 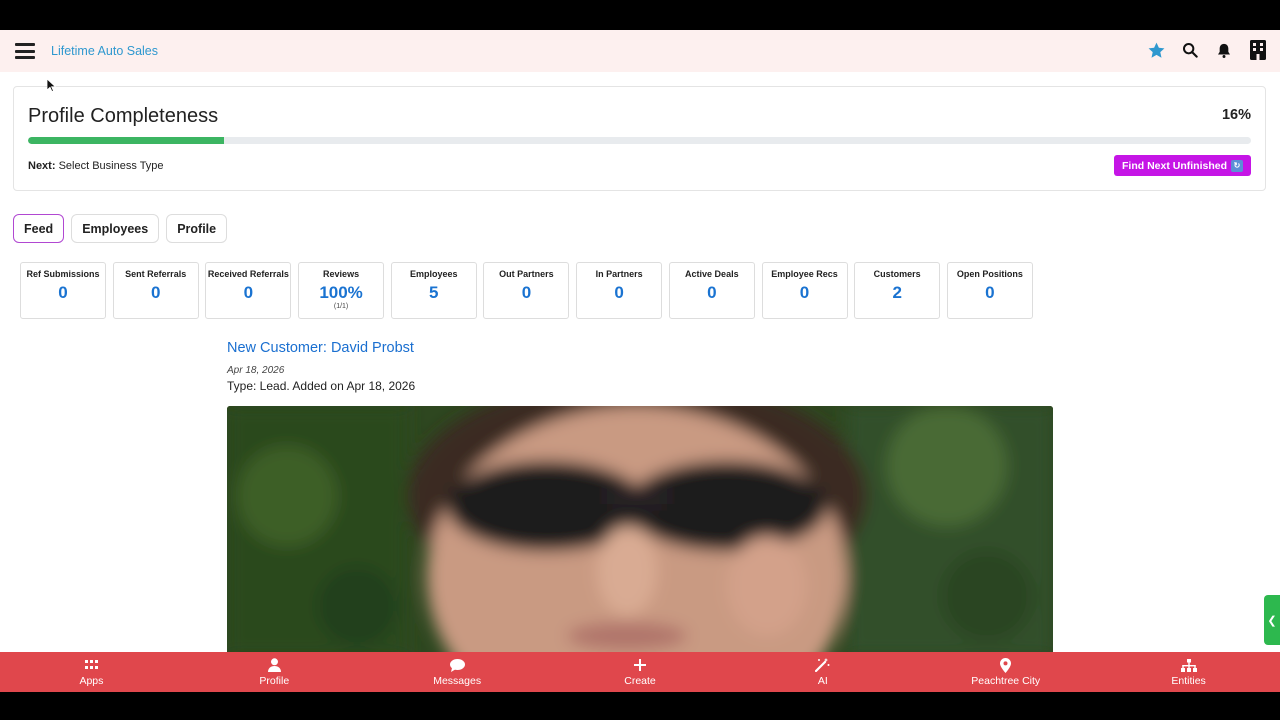 What do you see at coordinates (341, 306) in the screenshot?
I see `stat-sub: (1/1)` at bounding box center [341, 306].